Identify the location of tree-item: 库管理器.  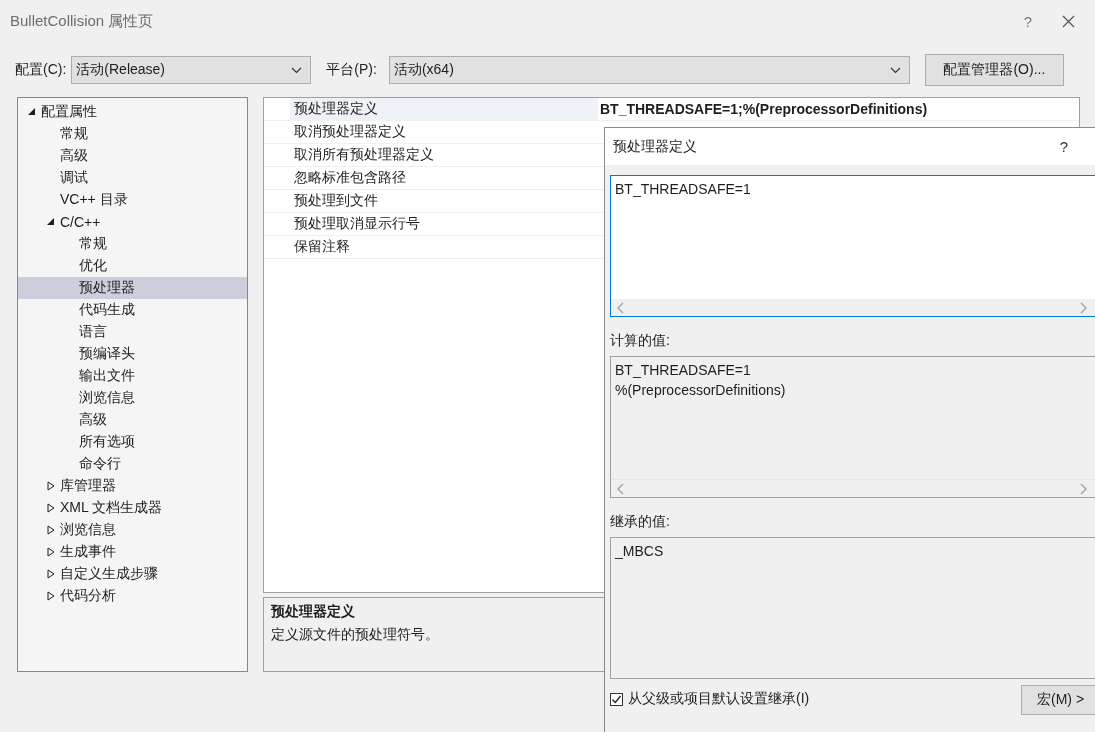
(132, 486).